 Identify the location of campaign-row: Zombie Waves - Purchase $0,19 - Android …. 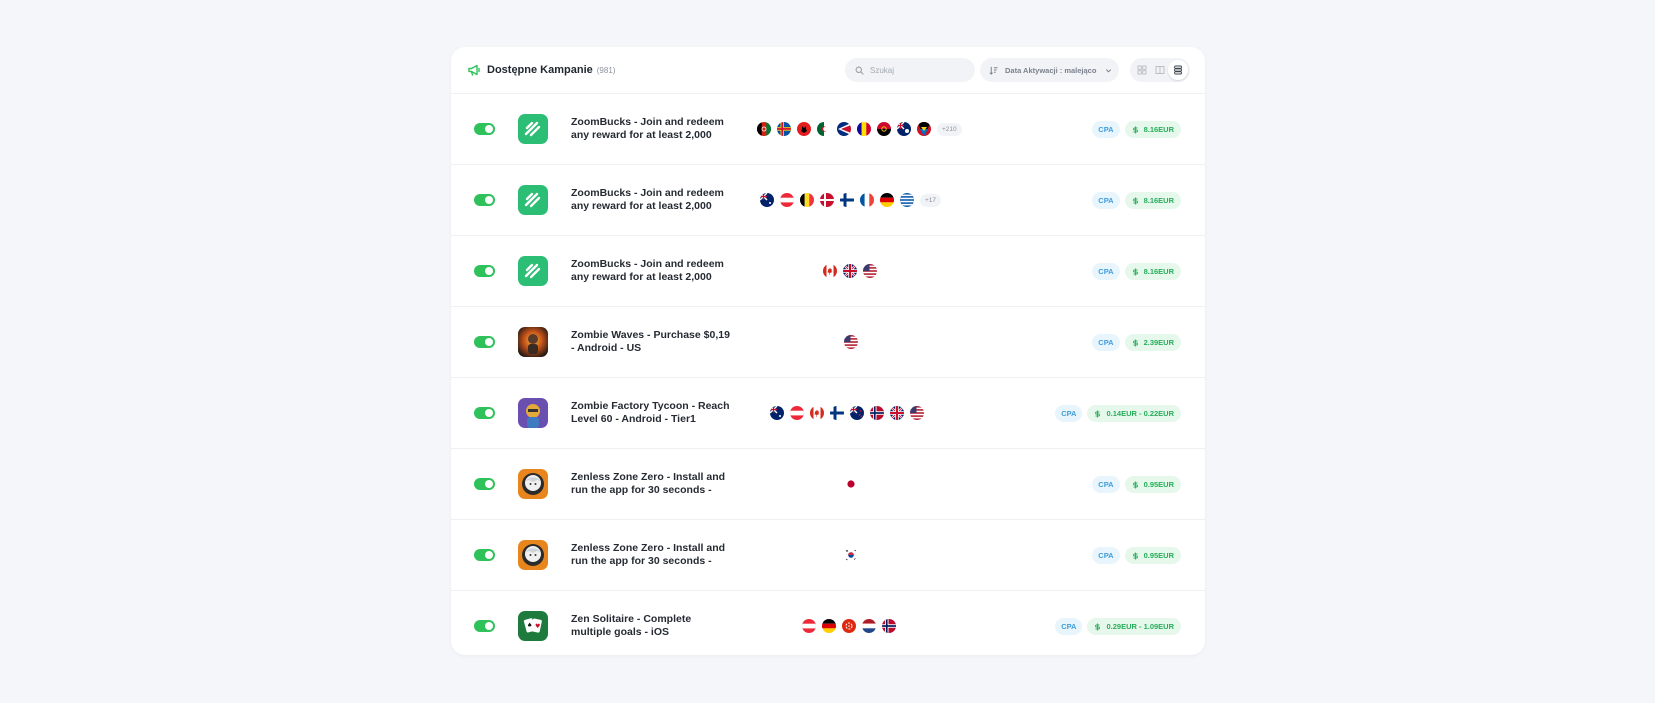
(828, 342).